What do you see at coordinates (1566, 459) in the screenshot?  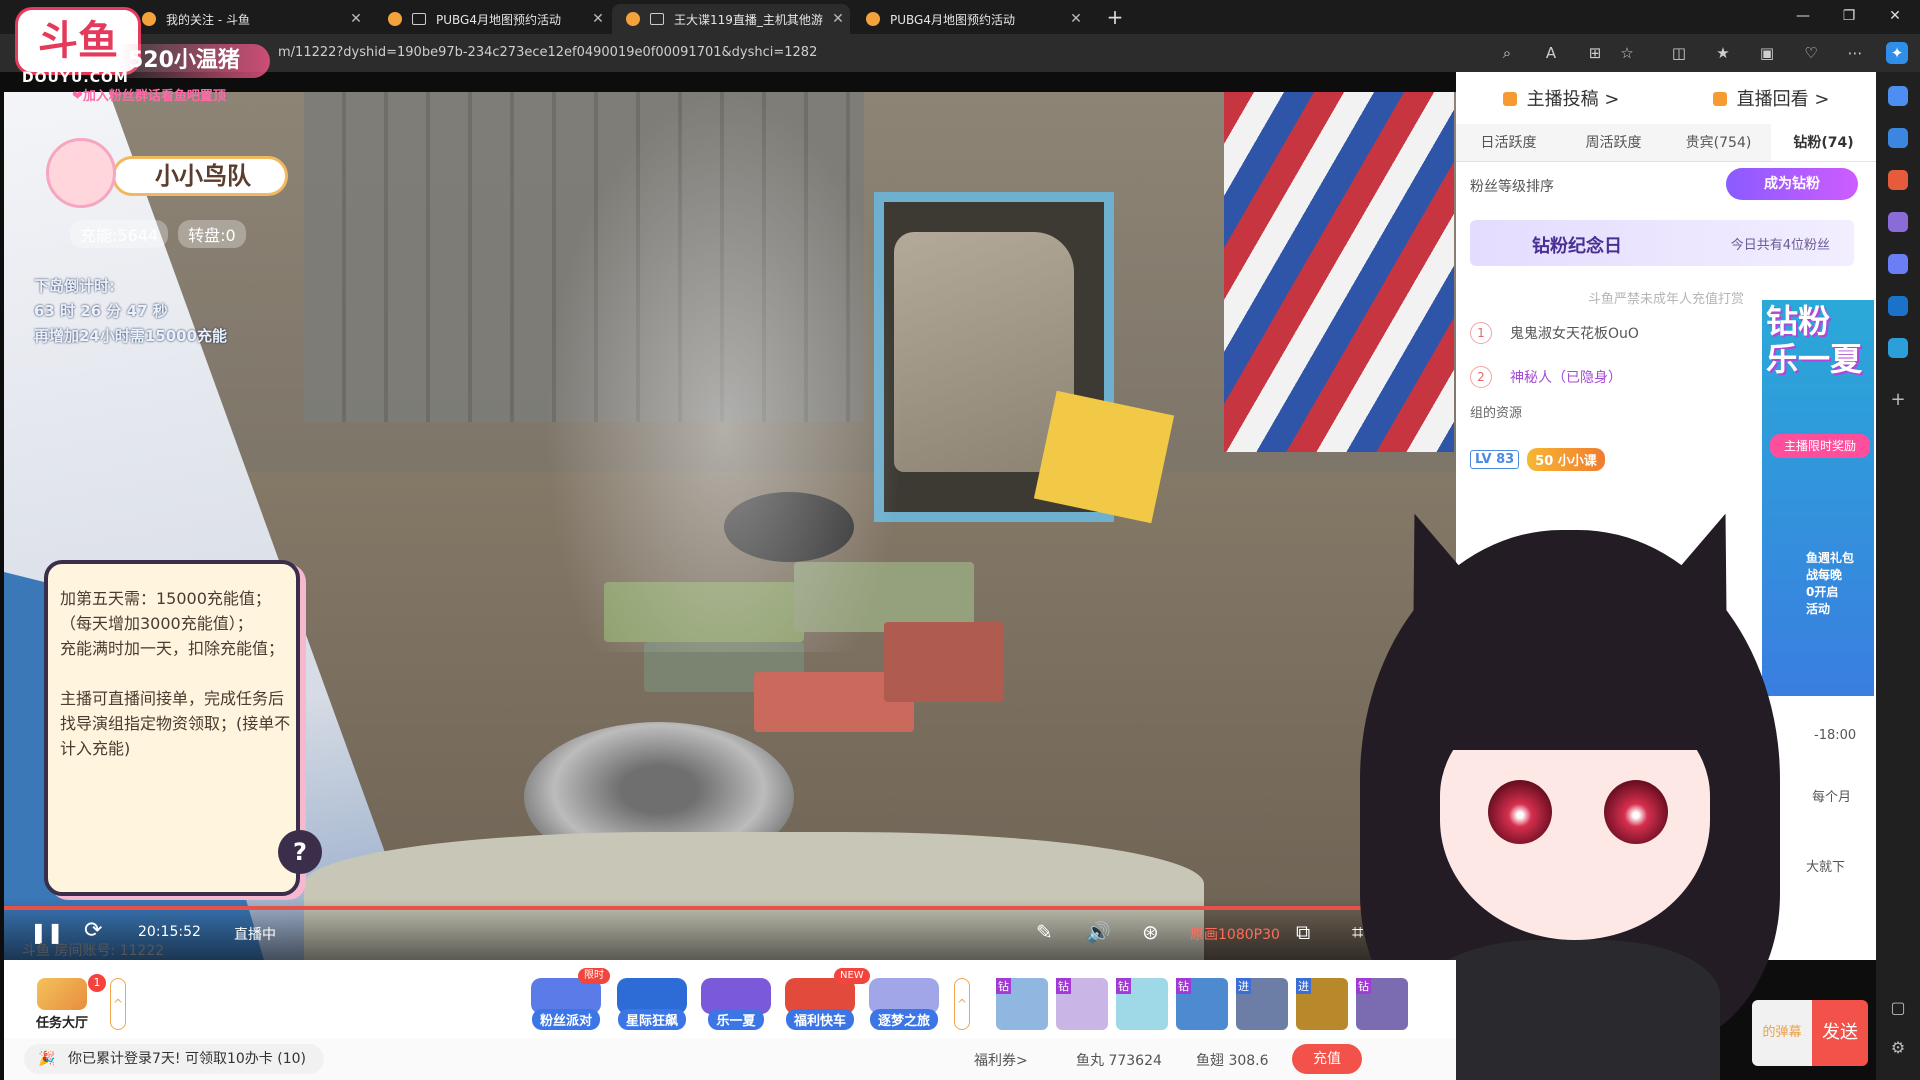 I see `fan-badge: 50 小小课` at bounding box center [1566, 459].